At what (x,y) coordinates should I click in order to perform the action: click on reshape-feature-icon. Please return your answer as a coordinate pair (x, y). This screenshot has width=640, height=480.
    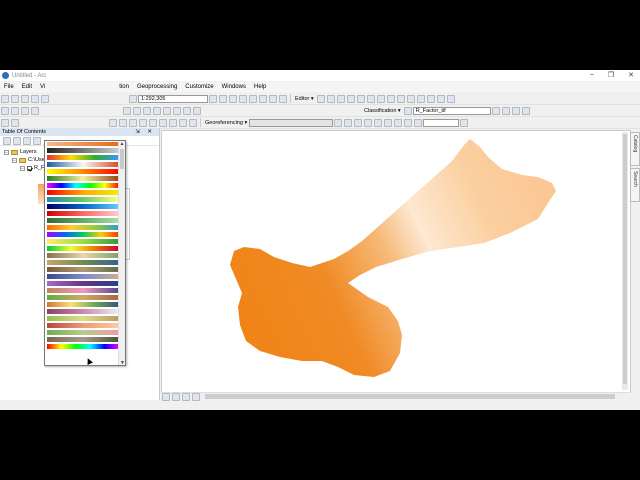
    Looking at the image, I should click on (390, 98).